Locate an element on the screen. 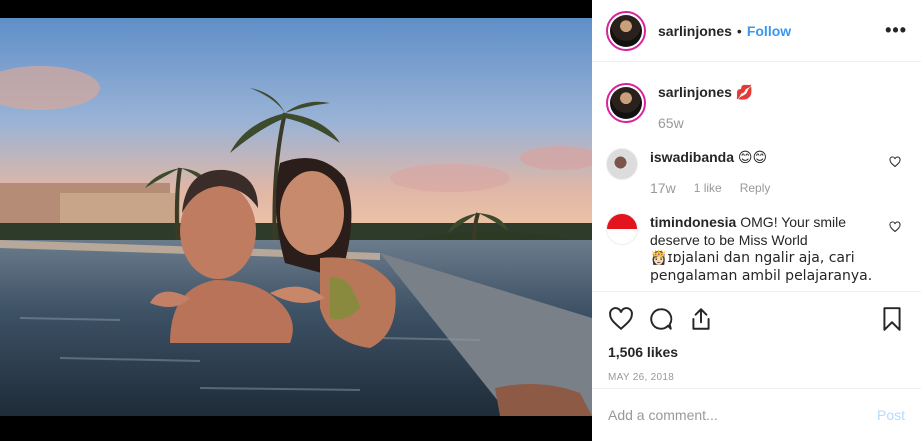  post-date: MAY 26, 2018 is located at coordinates (756, 377).